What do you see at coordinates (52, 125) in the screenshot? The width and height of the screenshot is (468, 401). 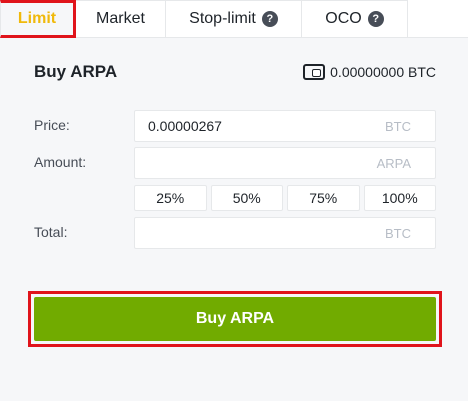 I see `price-label: Price:` at bounding box center [52, 125].